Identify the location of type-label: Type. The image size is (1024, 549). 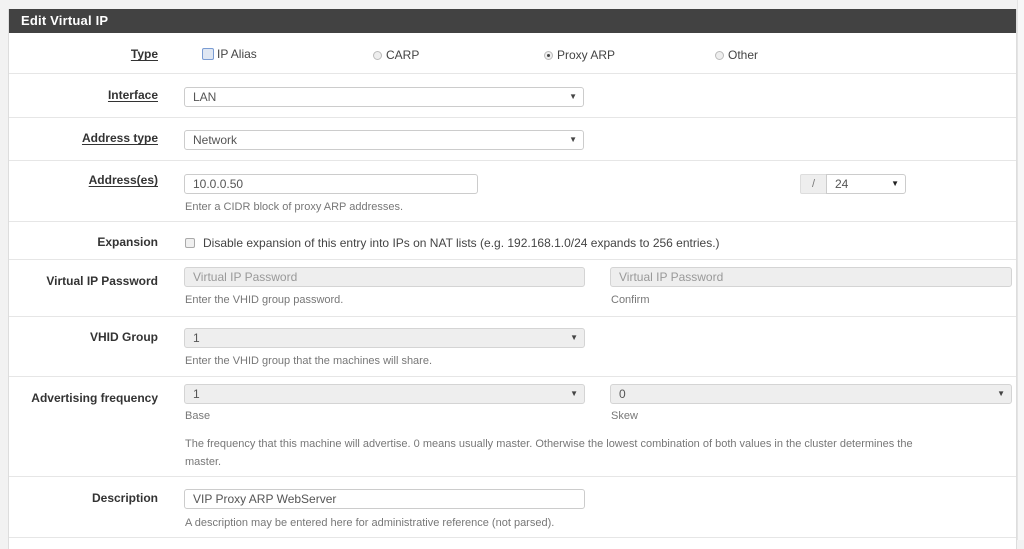
(144, 54).